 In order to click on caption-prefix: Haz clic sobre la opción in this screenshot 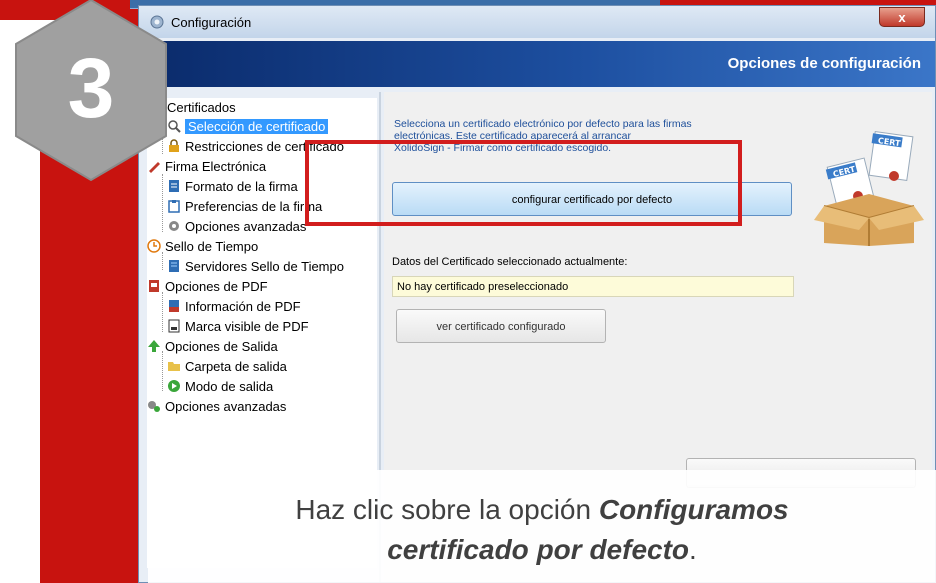, I will do `click(447, 509)`.